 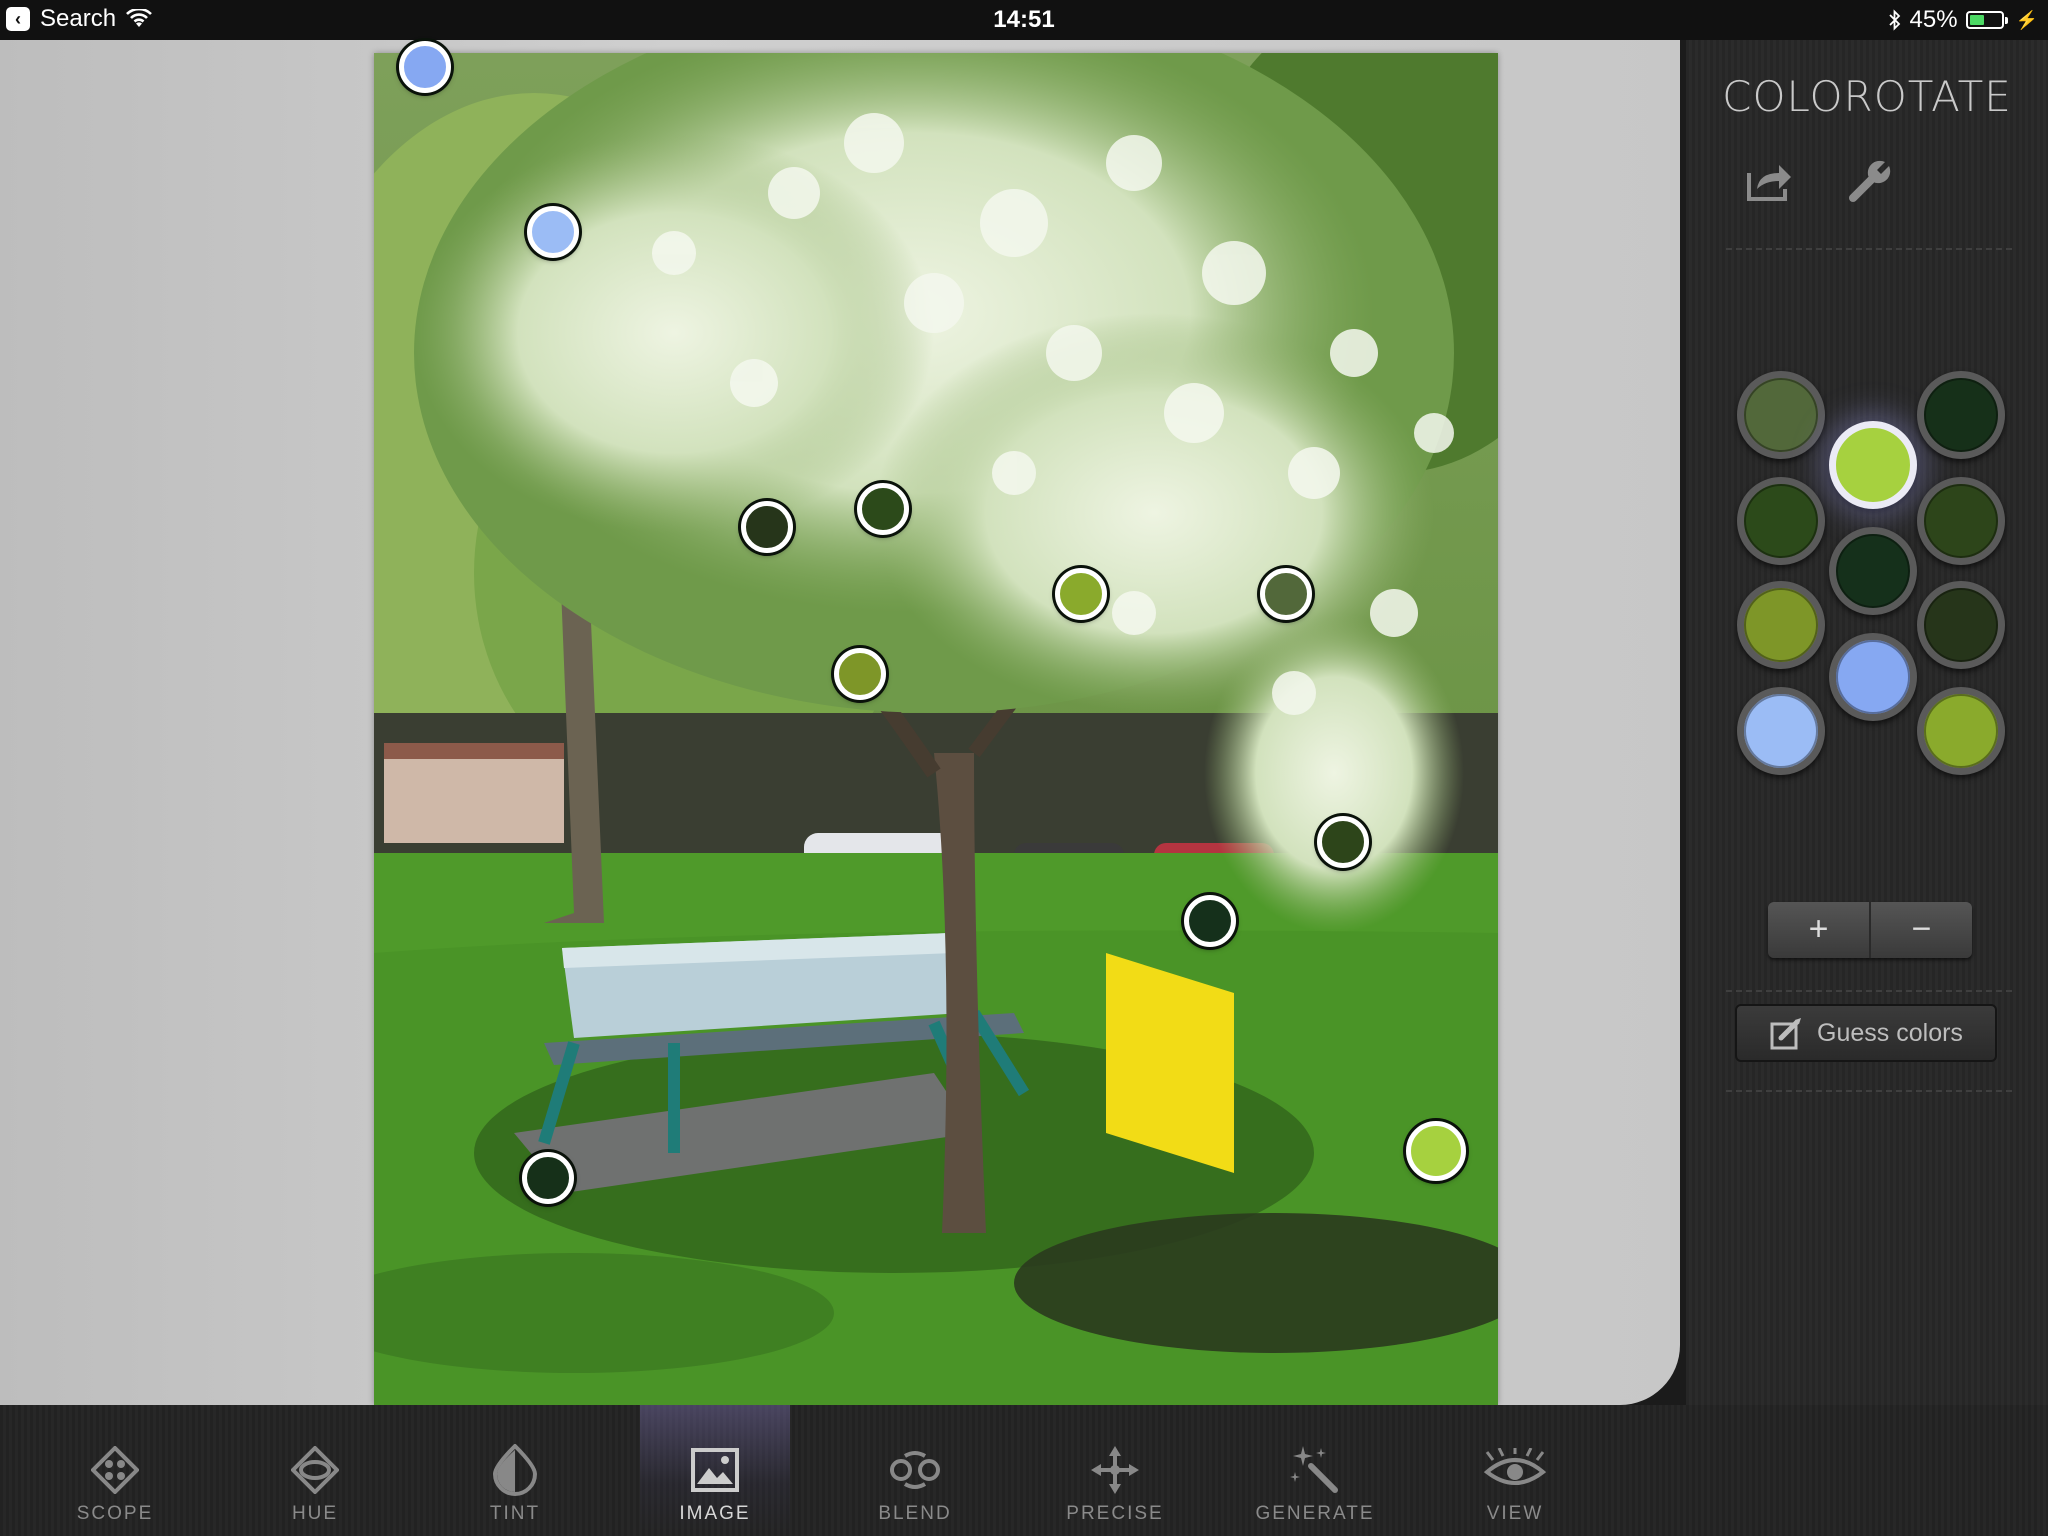 I want to click on generate-icon, so click(x=1314, y=1469).